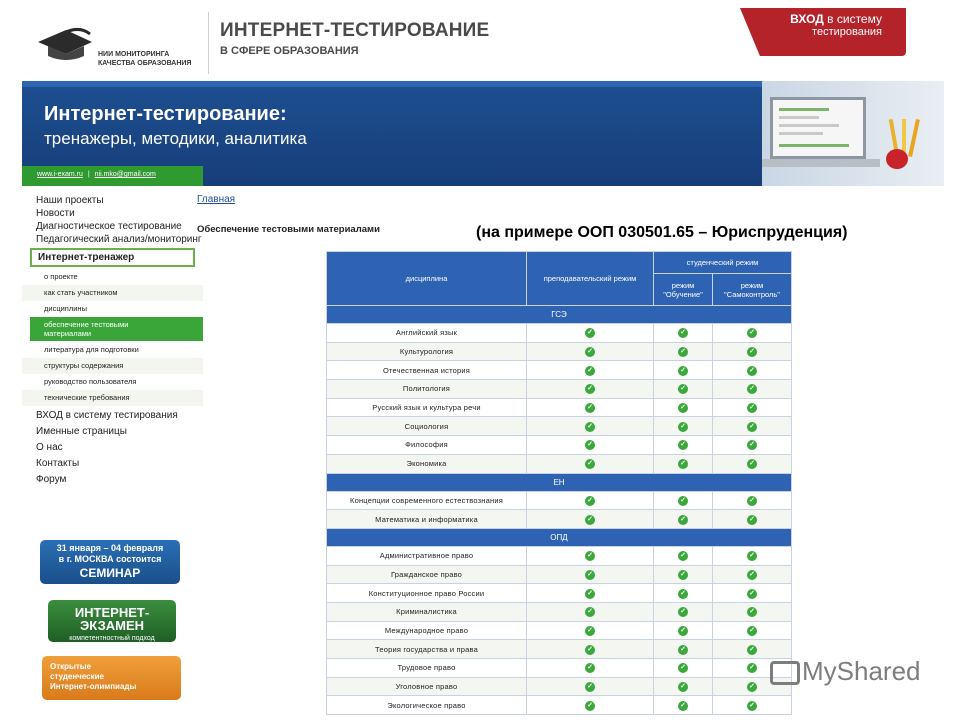 The width and height of the screenshot is (960, 720). Describe the element at coordinates (110, 548) in the screenshot. I see `seminar-date: 31 января – 04 февраля` at that location.